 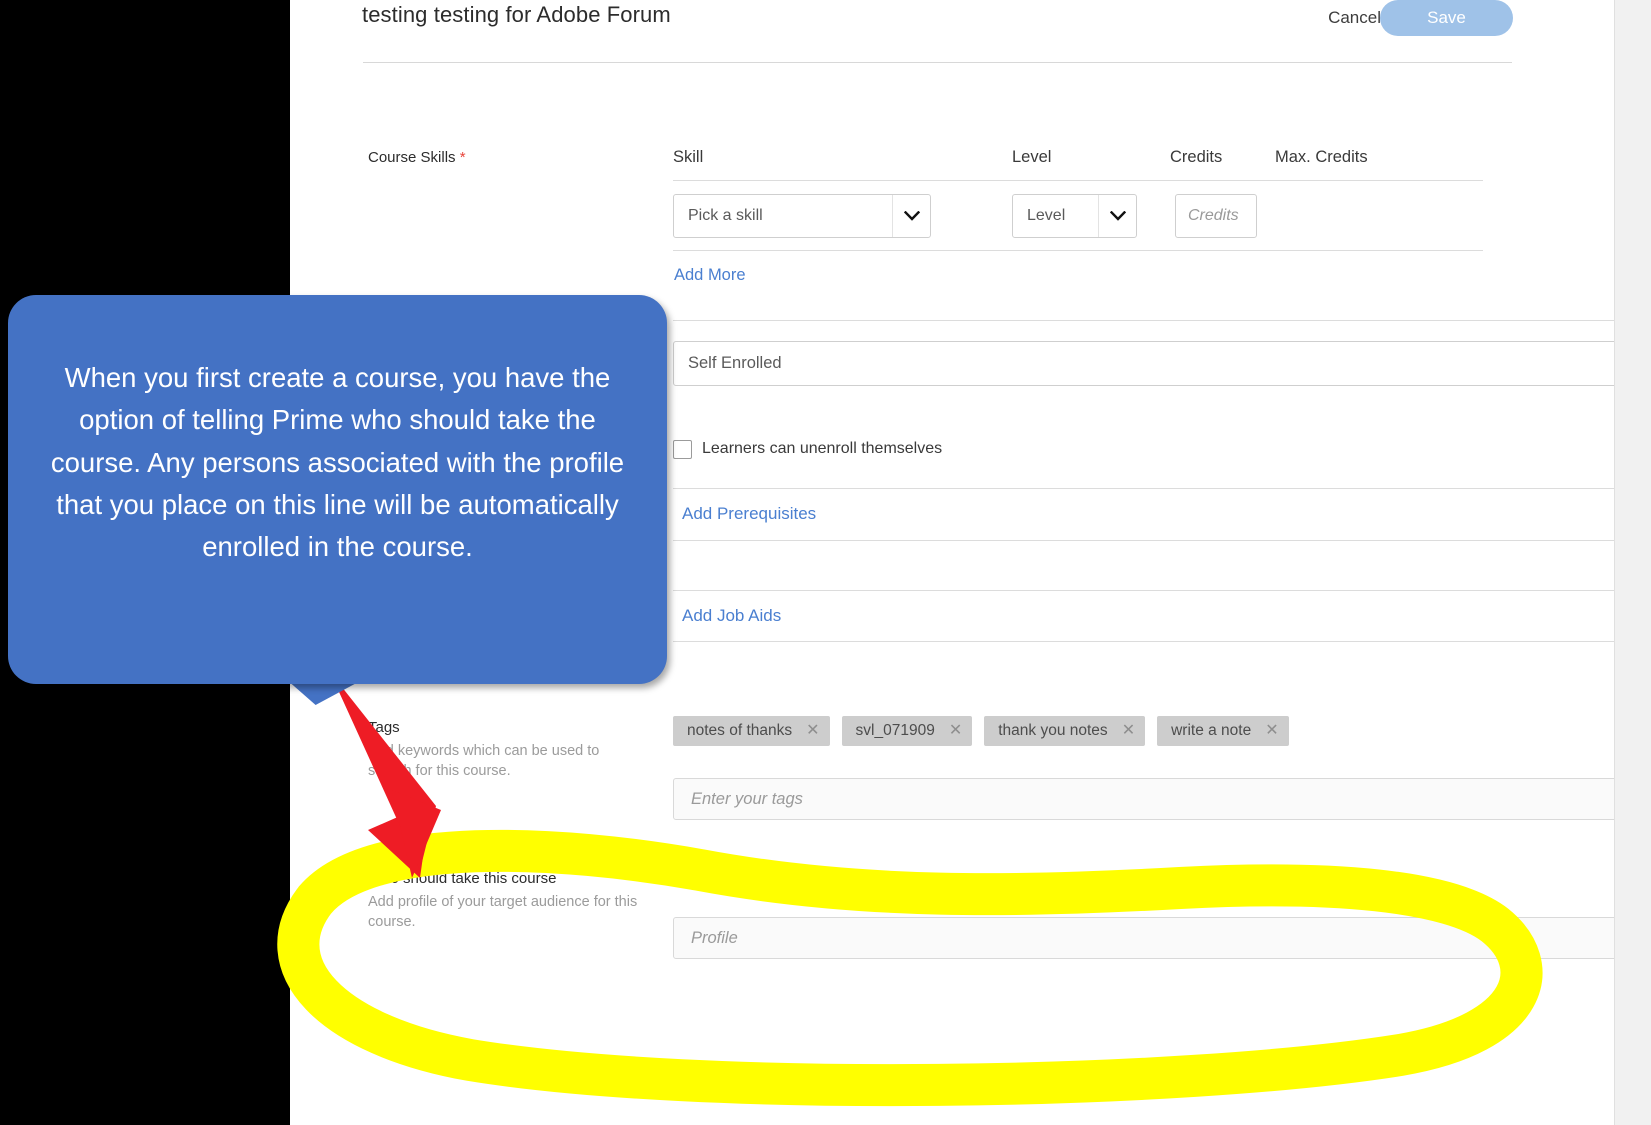 What do you see at coordinates (1032, 157) in the screenshot?
I see `column-header-level: Level` at bounding box center [1032, 157].